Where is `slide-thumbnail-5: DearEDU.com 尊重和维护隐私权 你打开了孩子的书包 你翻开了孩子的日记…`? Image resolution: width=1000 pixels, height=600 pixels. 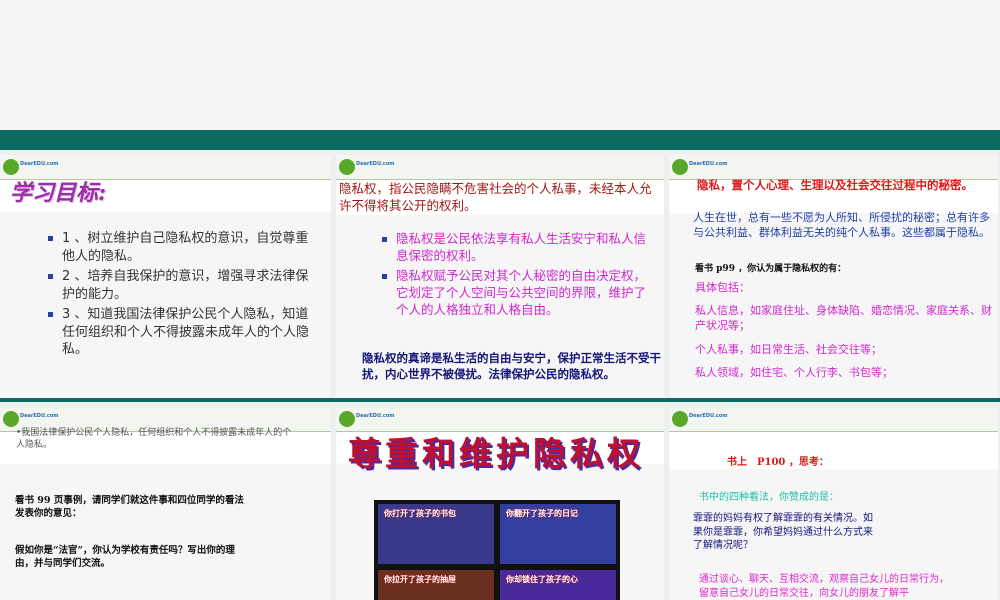
slide-thumbnail-5: DearEDU.com 尊重和维护隐私权 你打开了孩子的书包 你翻开了孩子的日记… is located at coordinates (500, 503).